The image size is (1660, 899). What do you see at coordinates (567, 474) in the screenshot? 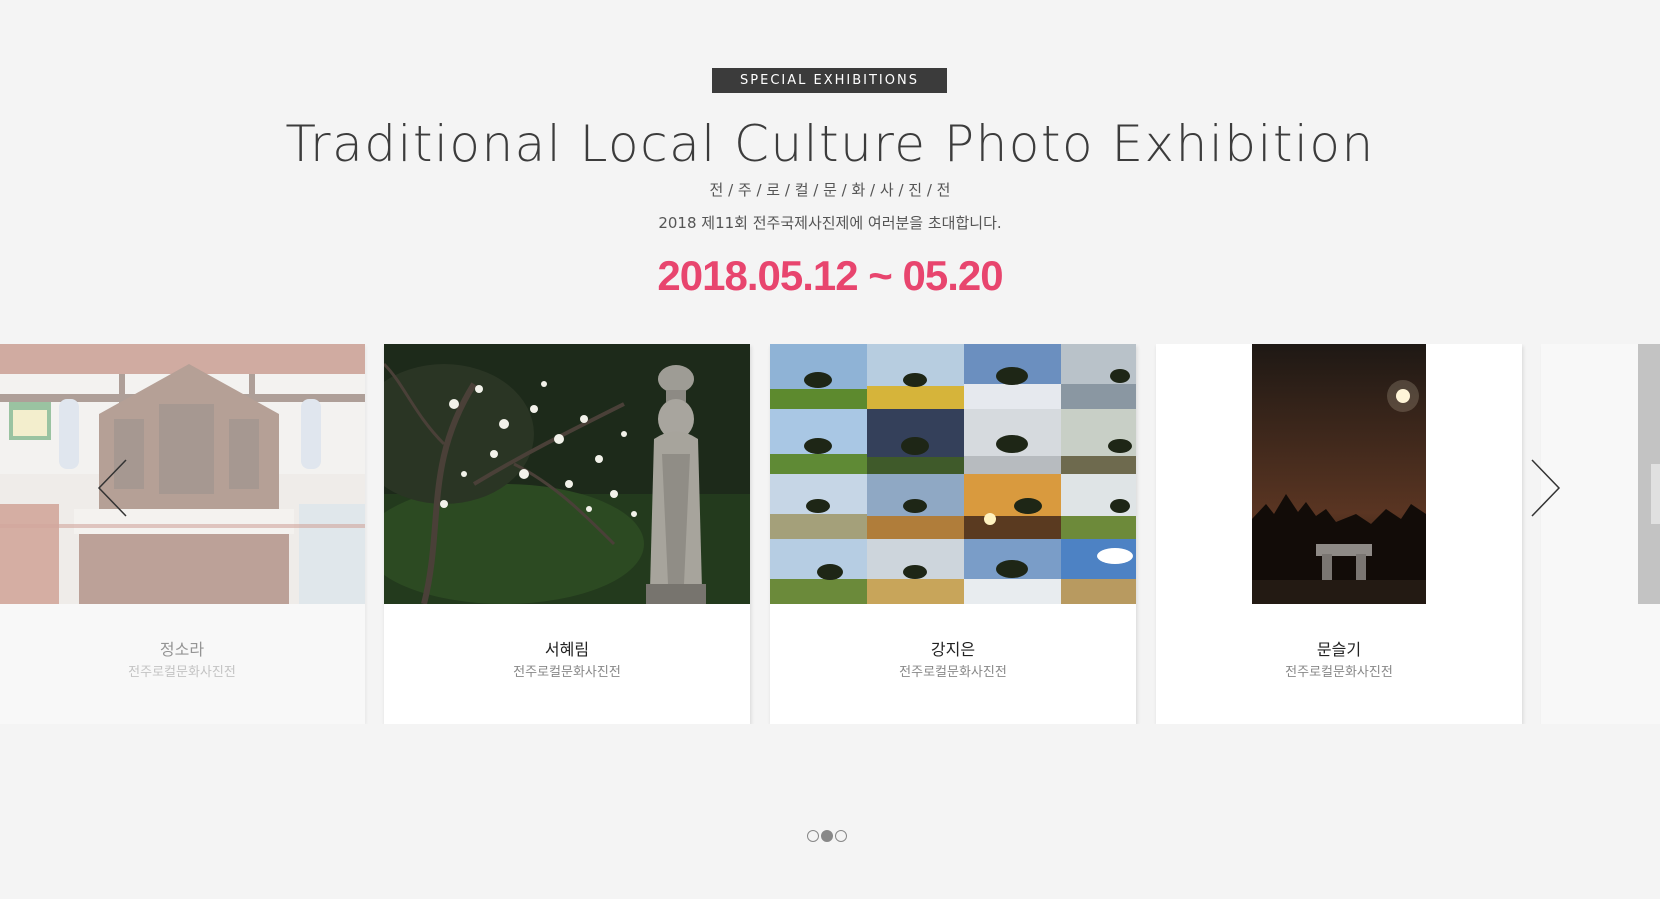
I see `buddha-statue-photo` at bounding box center [567, 474].